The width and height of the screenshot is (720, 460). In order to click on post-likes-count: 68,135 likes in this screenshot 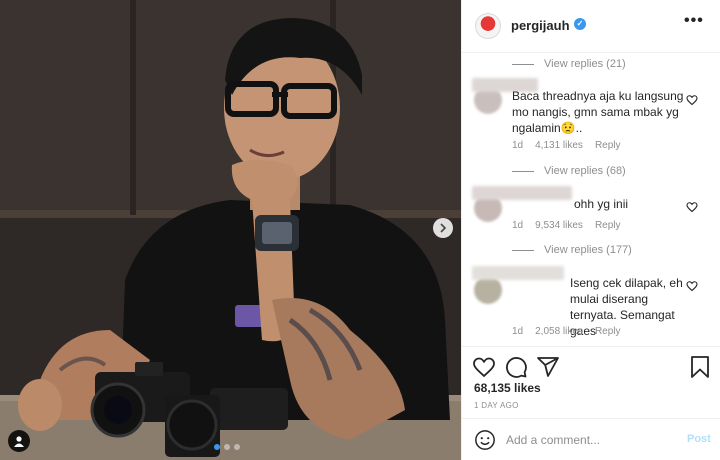, I will do `click(507, 388)`.